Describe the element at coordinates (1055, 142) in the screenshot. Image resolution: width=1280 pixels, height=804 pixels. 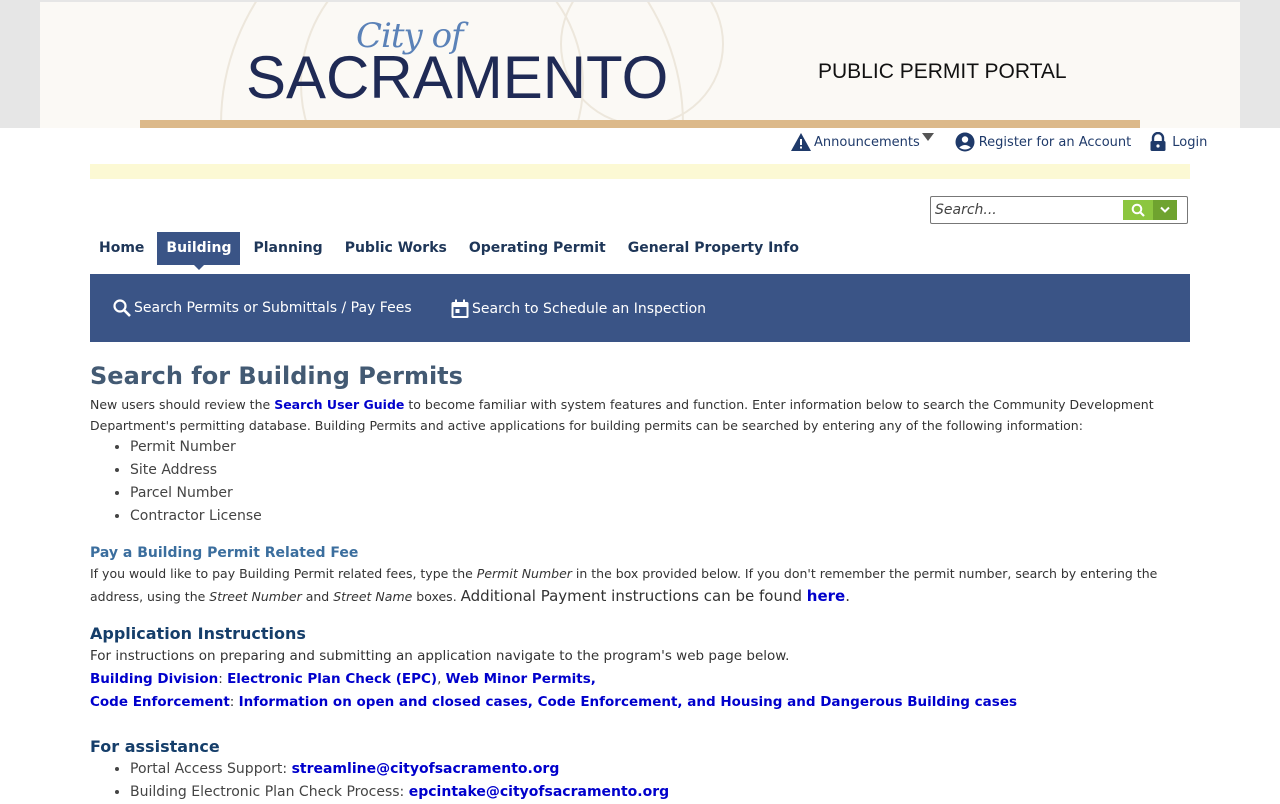
I see `register-label: Register for an Account` at that location.